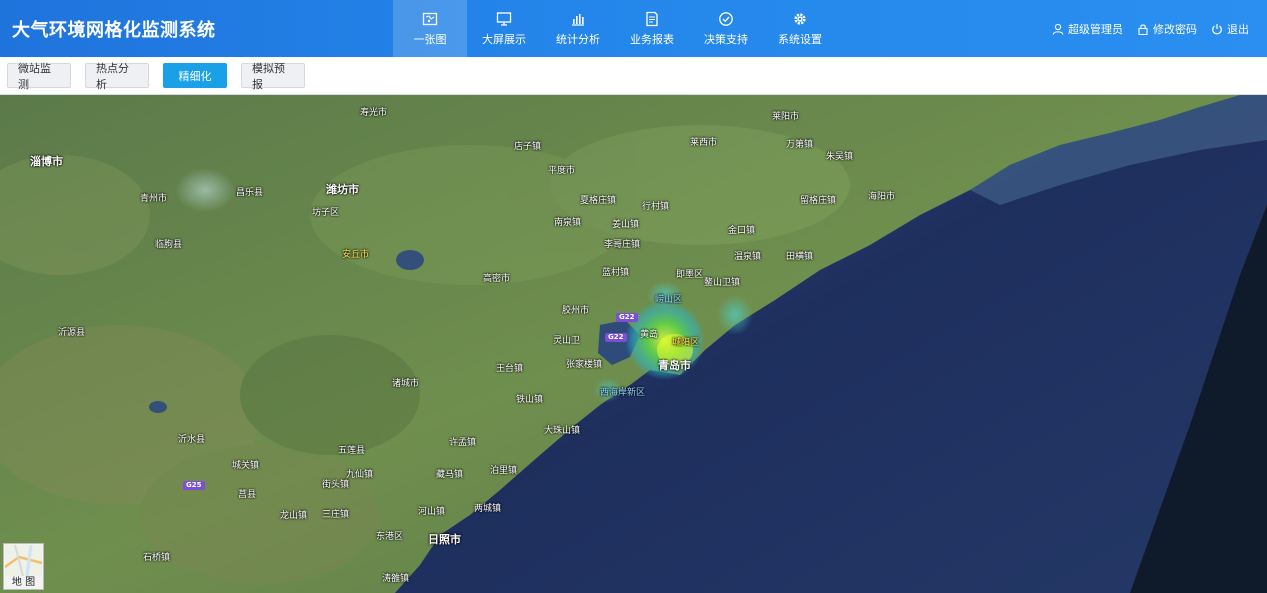  Describe the element at coordinates (1058, 29) in the screenshot. I see `user-icon` at that location.